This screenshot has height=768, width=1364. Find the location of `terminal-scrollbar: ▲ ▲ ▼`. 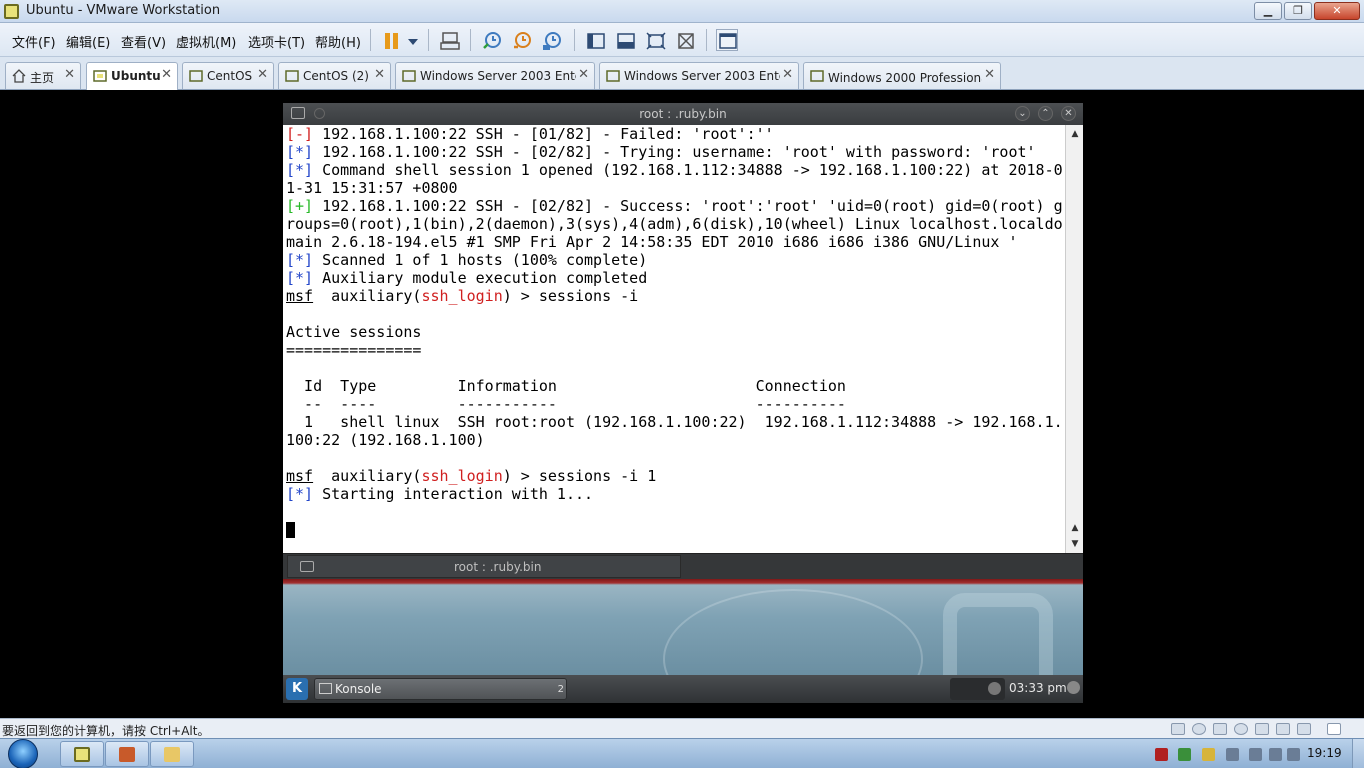

terminal-scrollbar: ▲ ▲ ▼ is located at coordinates (1074, 339).